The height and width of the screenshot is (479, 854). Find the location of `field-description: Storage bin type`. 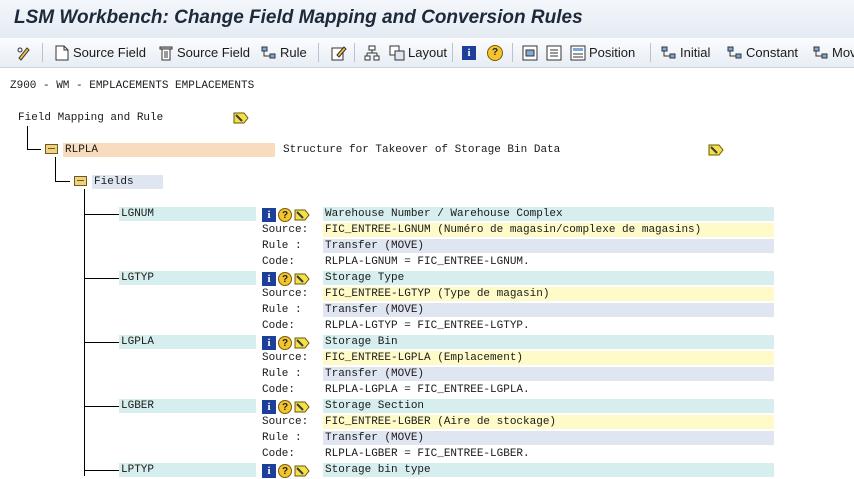

field-description: Storage bin type is located at coordinates (548, 470).